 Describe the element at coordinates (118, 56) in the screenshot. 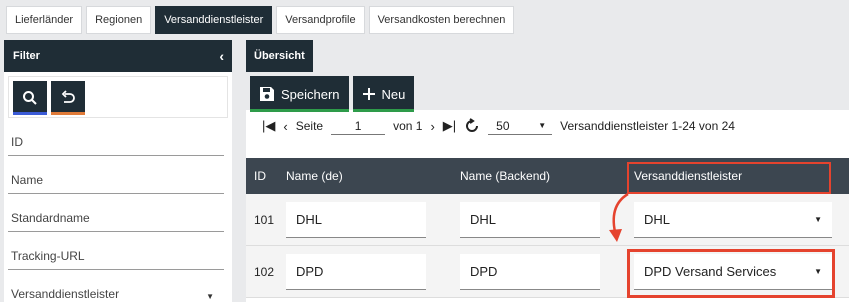

I see `filter-header: Filter ‹` at that location.